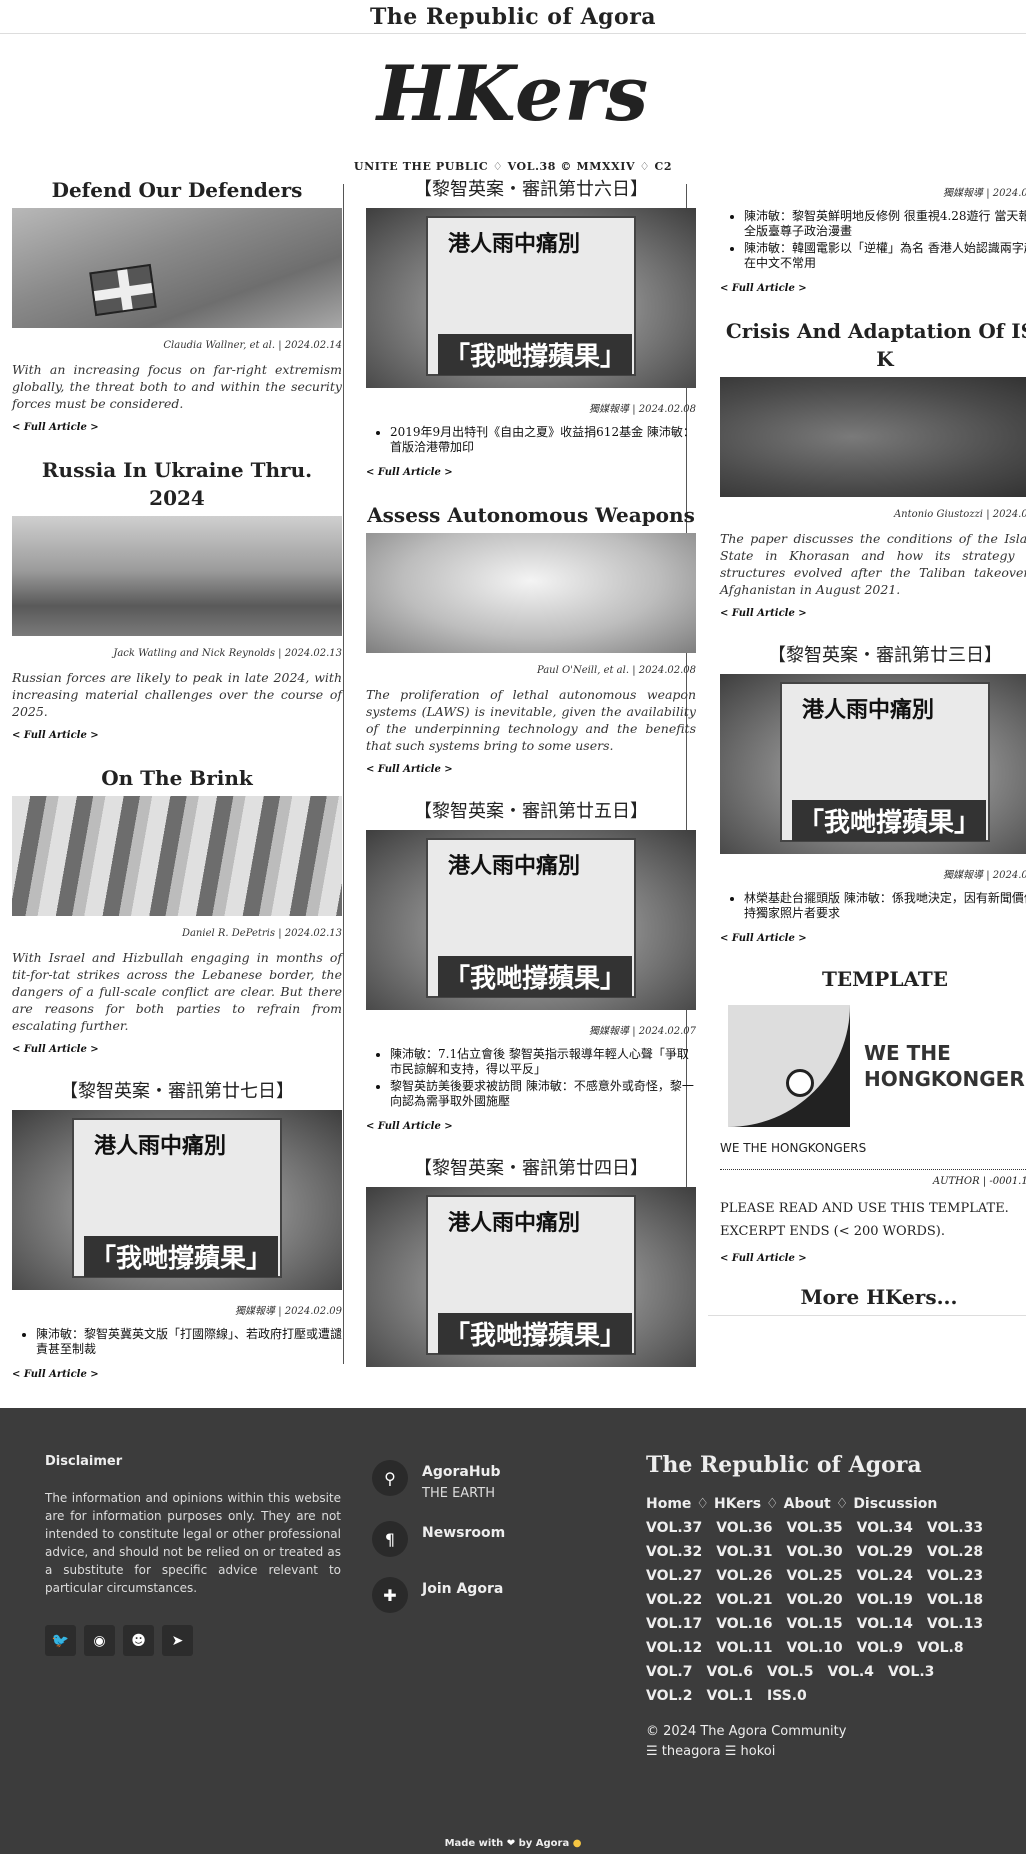 The height and width of the screenshot is (1854, 1026). What do you see at coordinates (60, 1640) in the screenshot?
I see `twitter-icon: 🐦` at bounding box center [60, 1640].